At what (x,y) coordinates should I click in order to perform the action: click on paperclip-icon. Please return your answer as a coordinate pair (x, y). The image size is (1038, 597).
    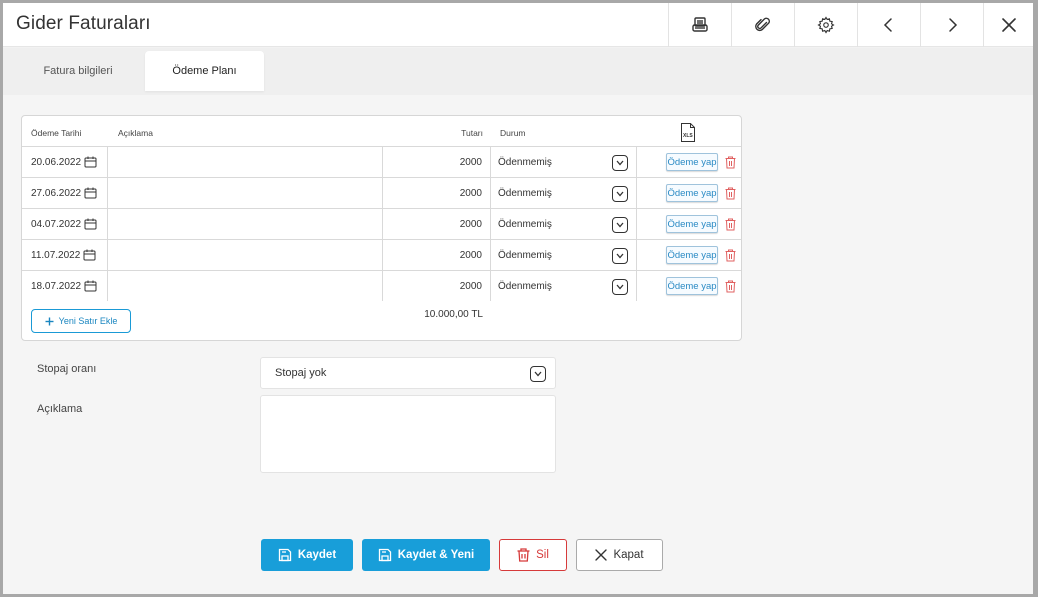
    Looking at the image, I should click on (762, 24).